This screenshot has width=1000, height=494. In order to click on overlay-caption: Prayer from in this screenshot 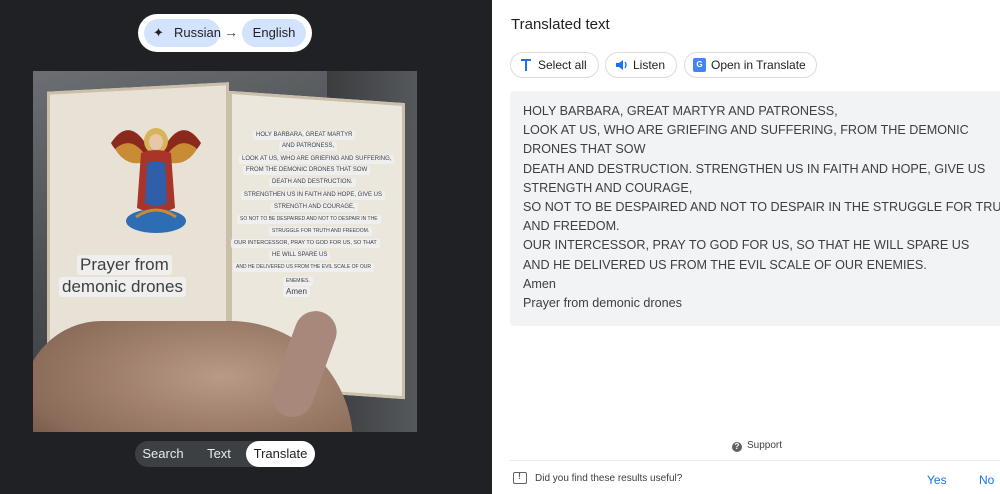, I will do `click(124, 265)`.